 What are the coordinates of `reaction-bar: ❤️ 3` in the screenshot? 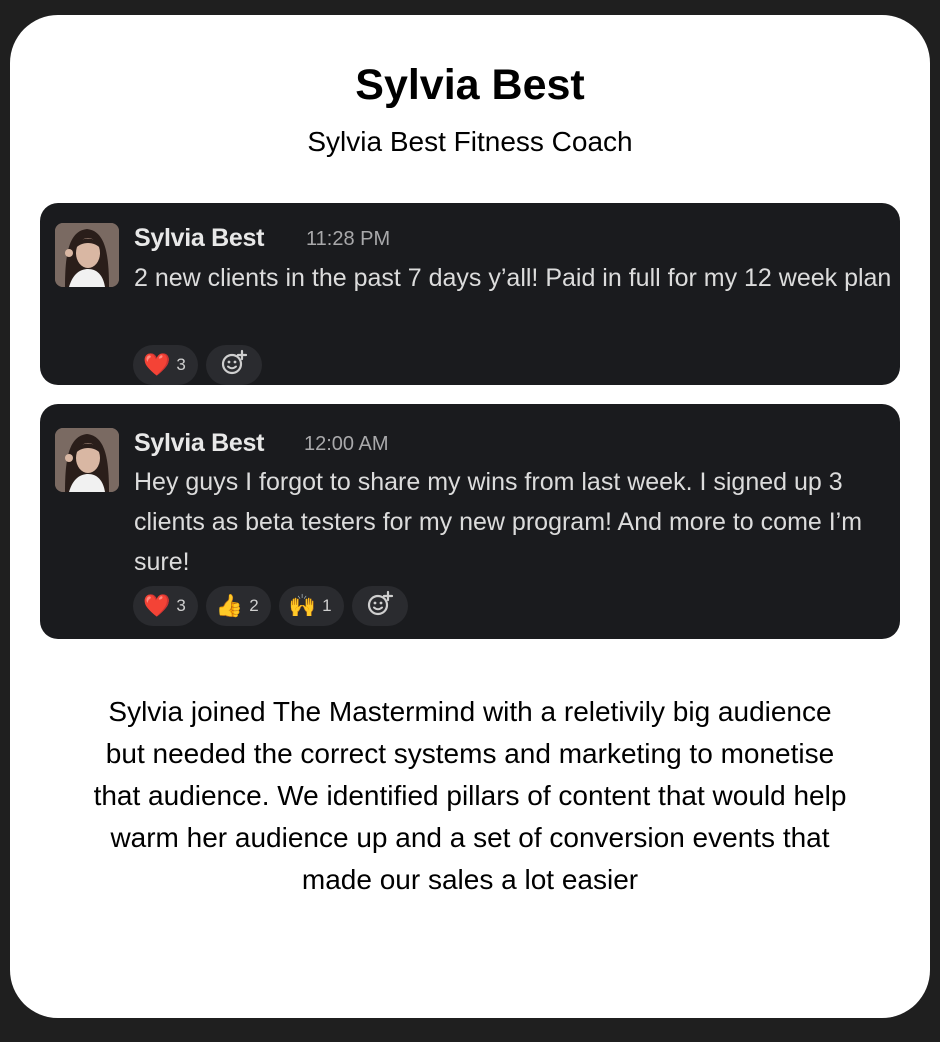 It's located at (197, 365).